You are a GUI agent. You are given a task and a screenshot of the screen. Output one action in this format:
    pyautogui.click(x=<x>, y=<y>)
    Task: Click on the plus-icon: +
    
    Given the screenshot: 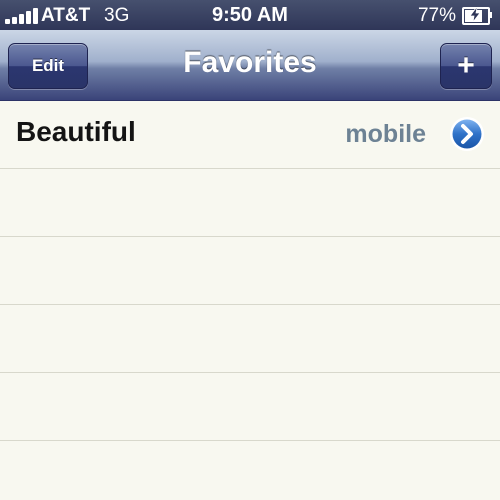 What is the action you would take?
    pyautogui.click(x=466, y=65)
    